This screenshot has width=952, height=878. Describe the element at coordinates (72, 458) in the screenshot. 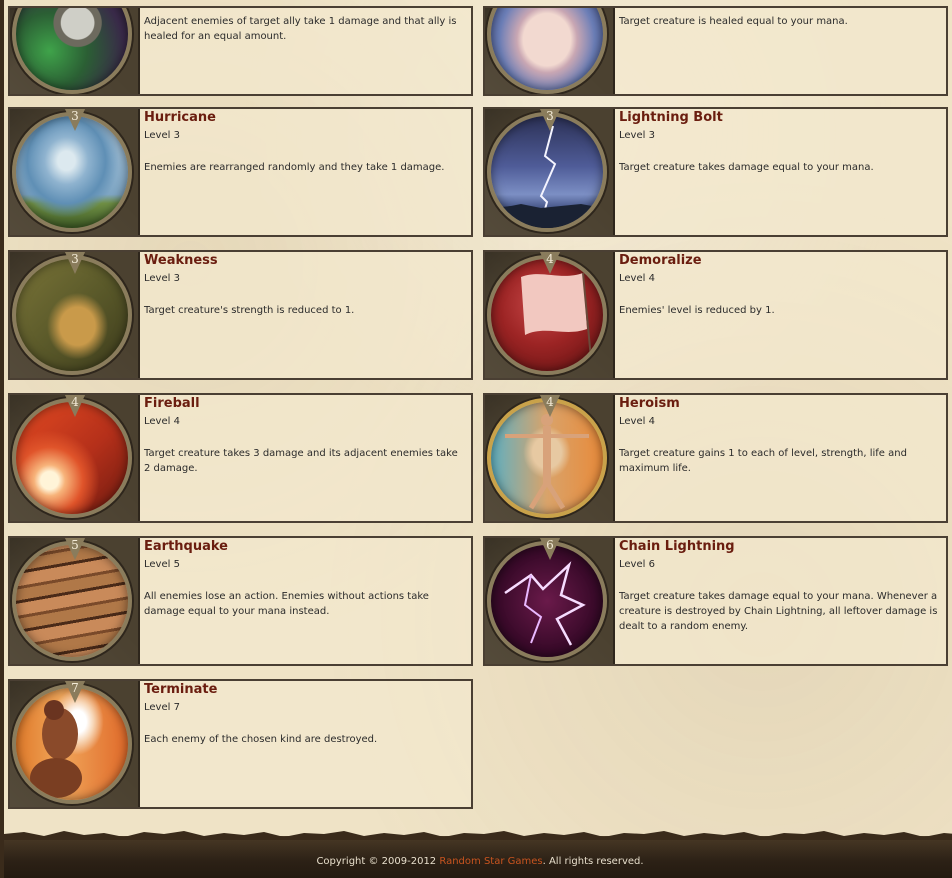

I see `fireball-icon` at that location.